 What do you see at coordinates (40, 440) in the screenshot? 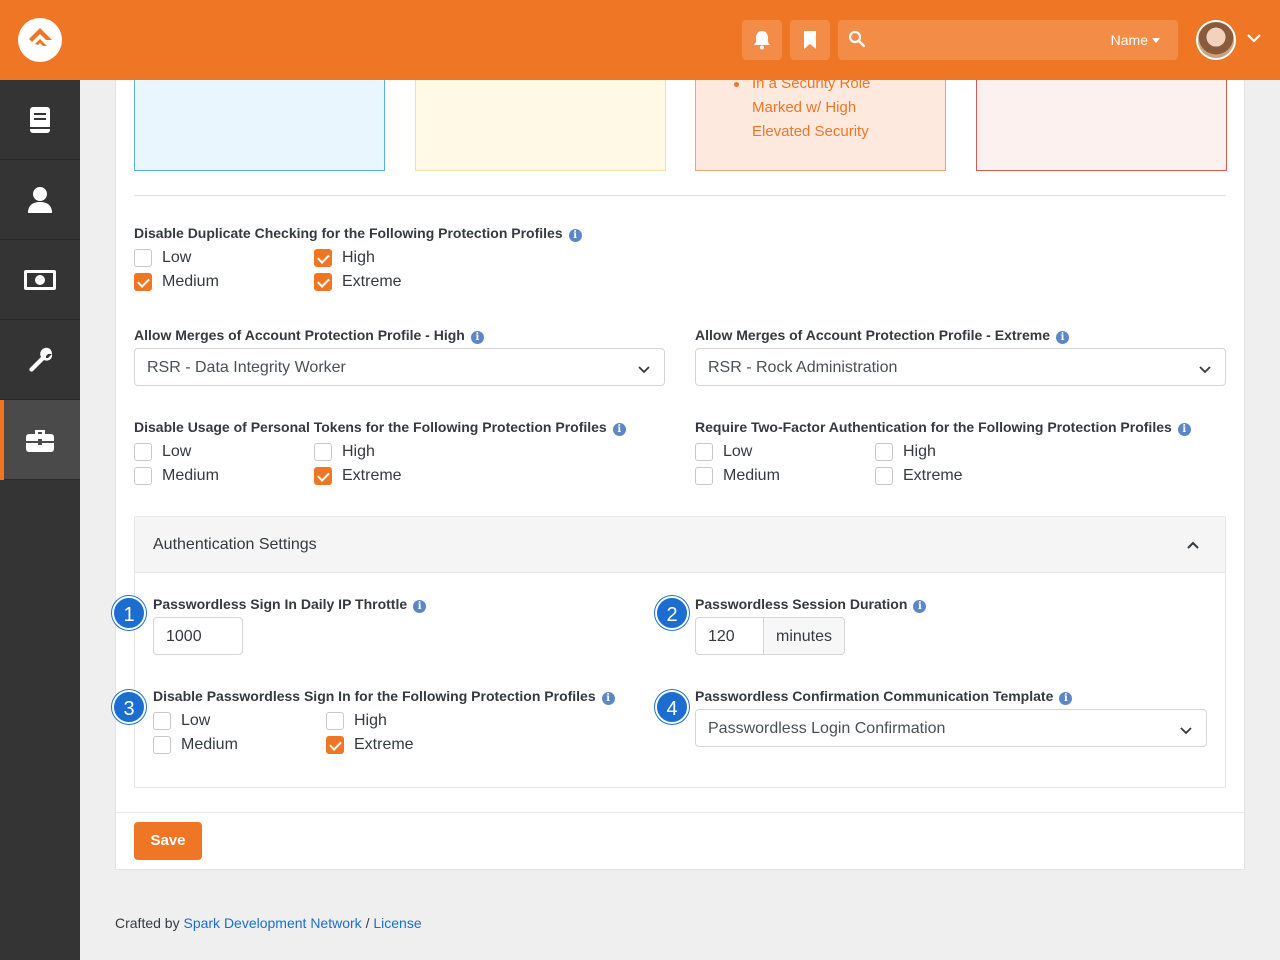
I see `sidebar-item-security` at bounding box center [40, 440].